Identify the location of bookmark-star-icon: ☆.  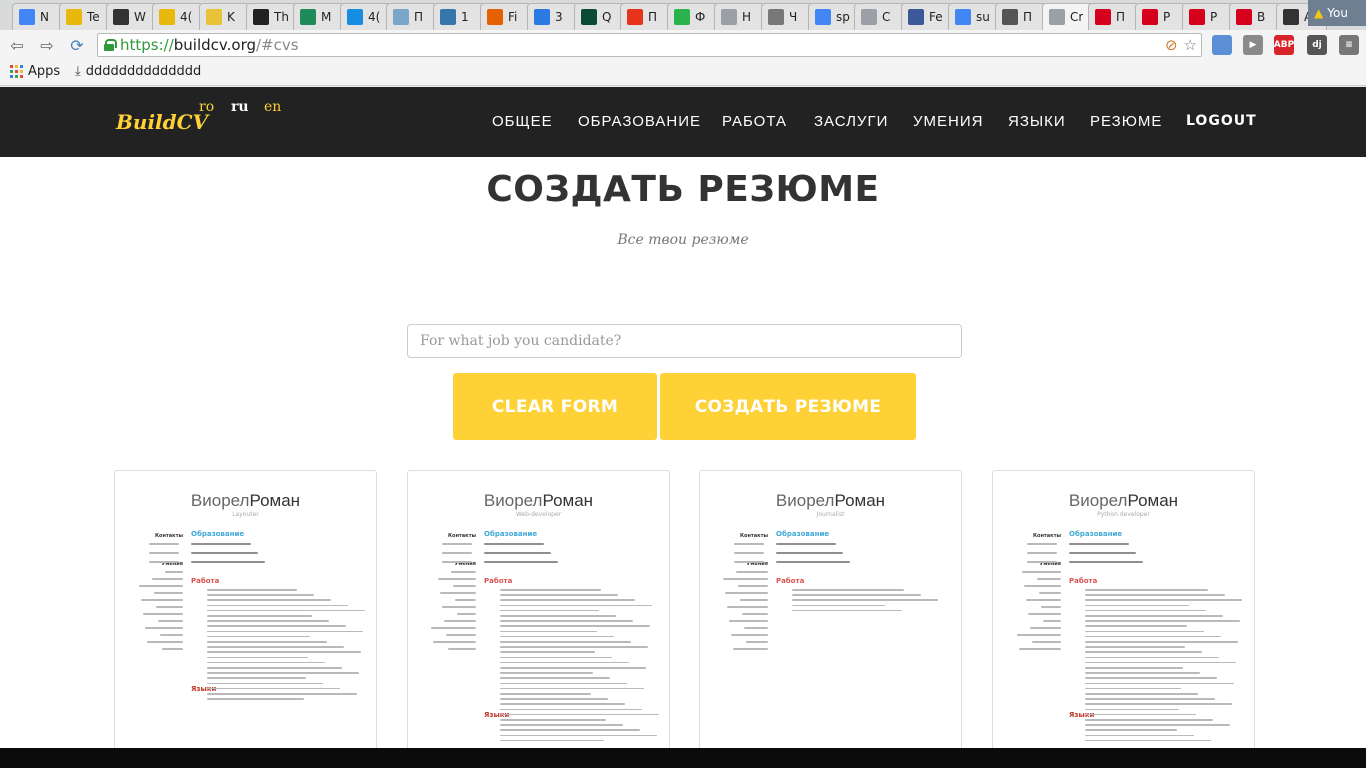
(1190, 45).